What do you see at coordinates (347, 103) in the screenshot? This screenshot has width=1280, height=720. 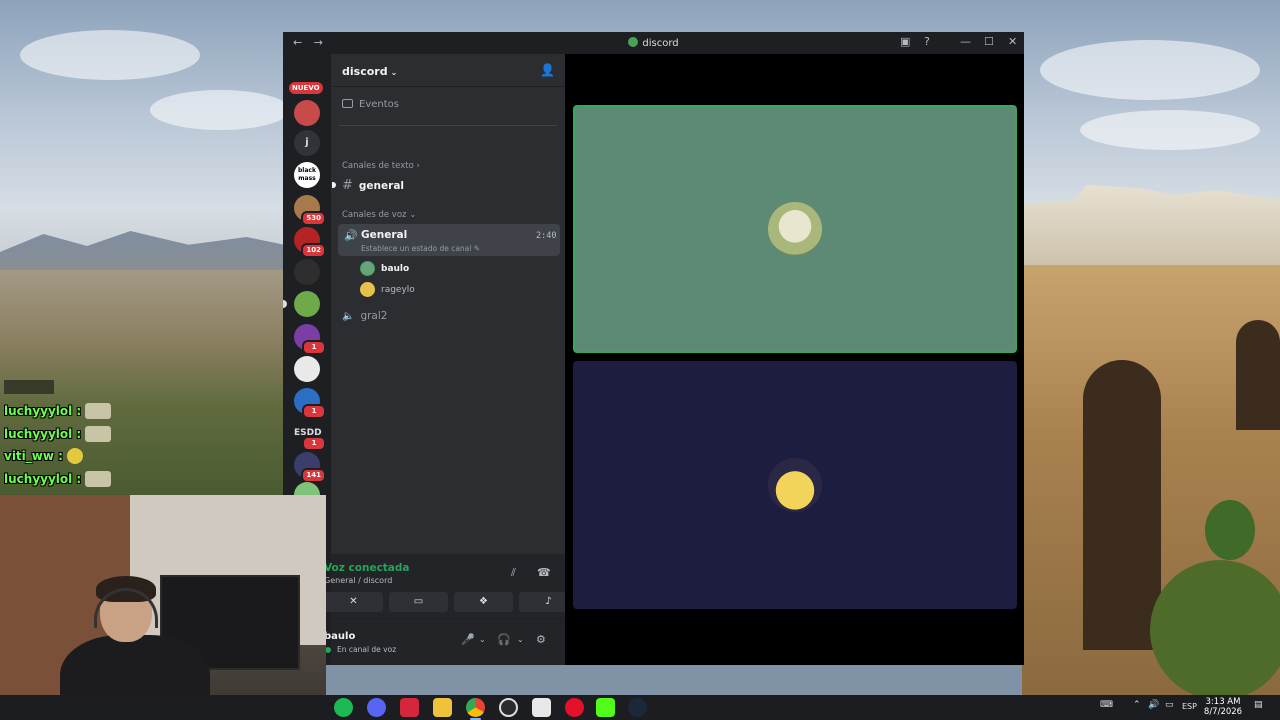 I see `calendar-icon` at bounding box center [347, 103].